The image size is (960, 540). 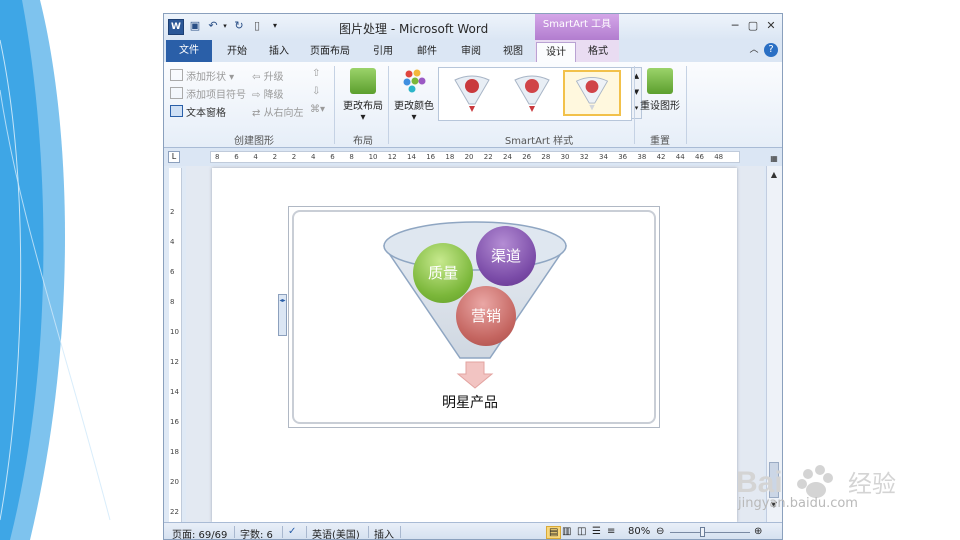 I want to click on ruler-tick-label: 46, so click(x=699, y=157).